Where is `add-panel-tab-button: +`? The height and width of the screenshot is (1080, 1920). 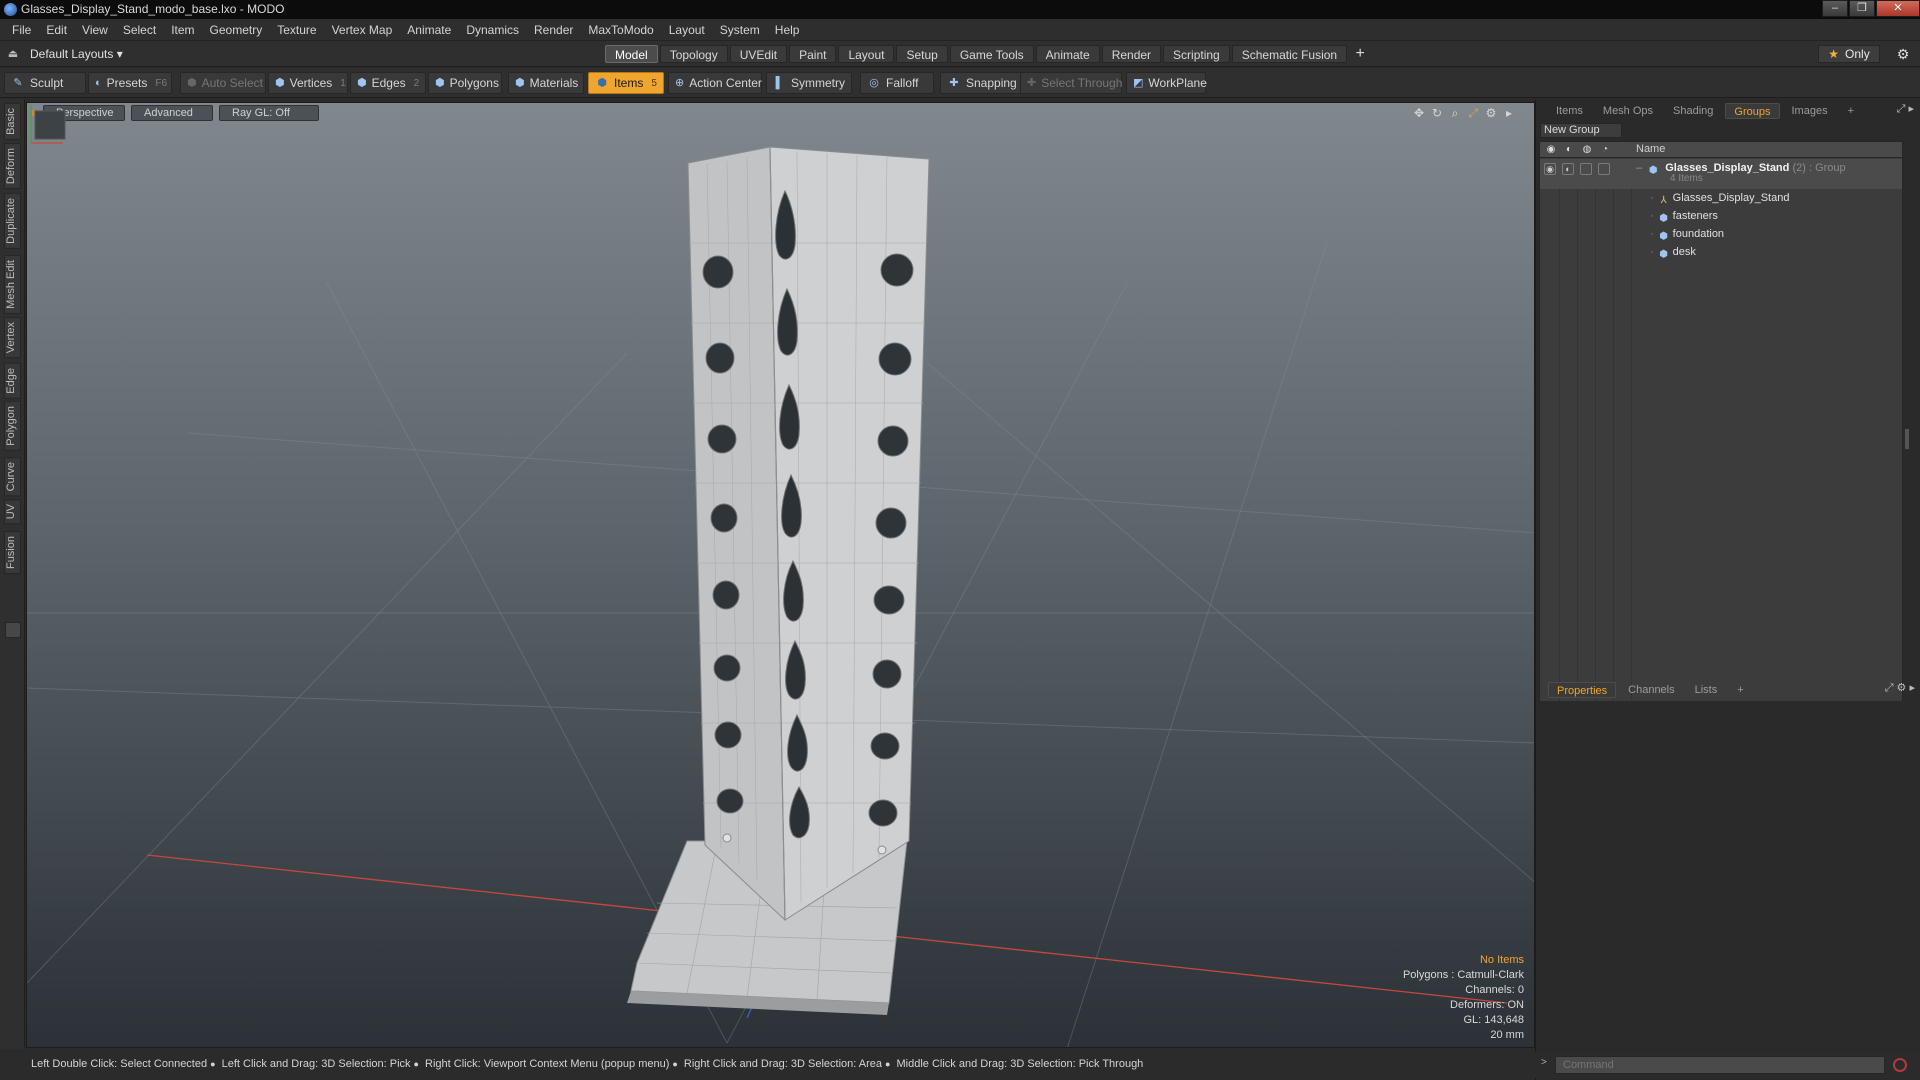 add-panel-tab-button: + is located at coordinates (1851, 111).